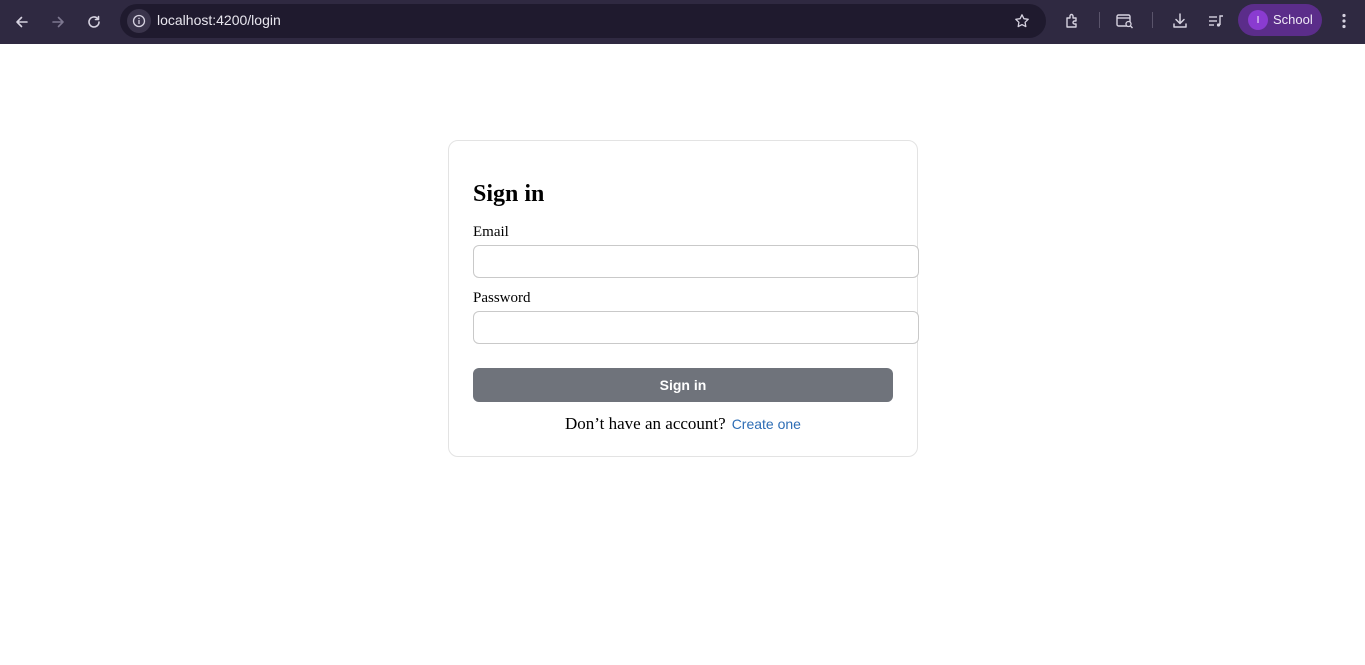 The image size is (1365, 665). What do you see at coordinates (1073, 21) in the screenshot?
I see `extensions-icon` at bounding box center [1073, 21].